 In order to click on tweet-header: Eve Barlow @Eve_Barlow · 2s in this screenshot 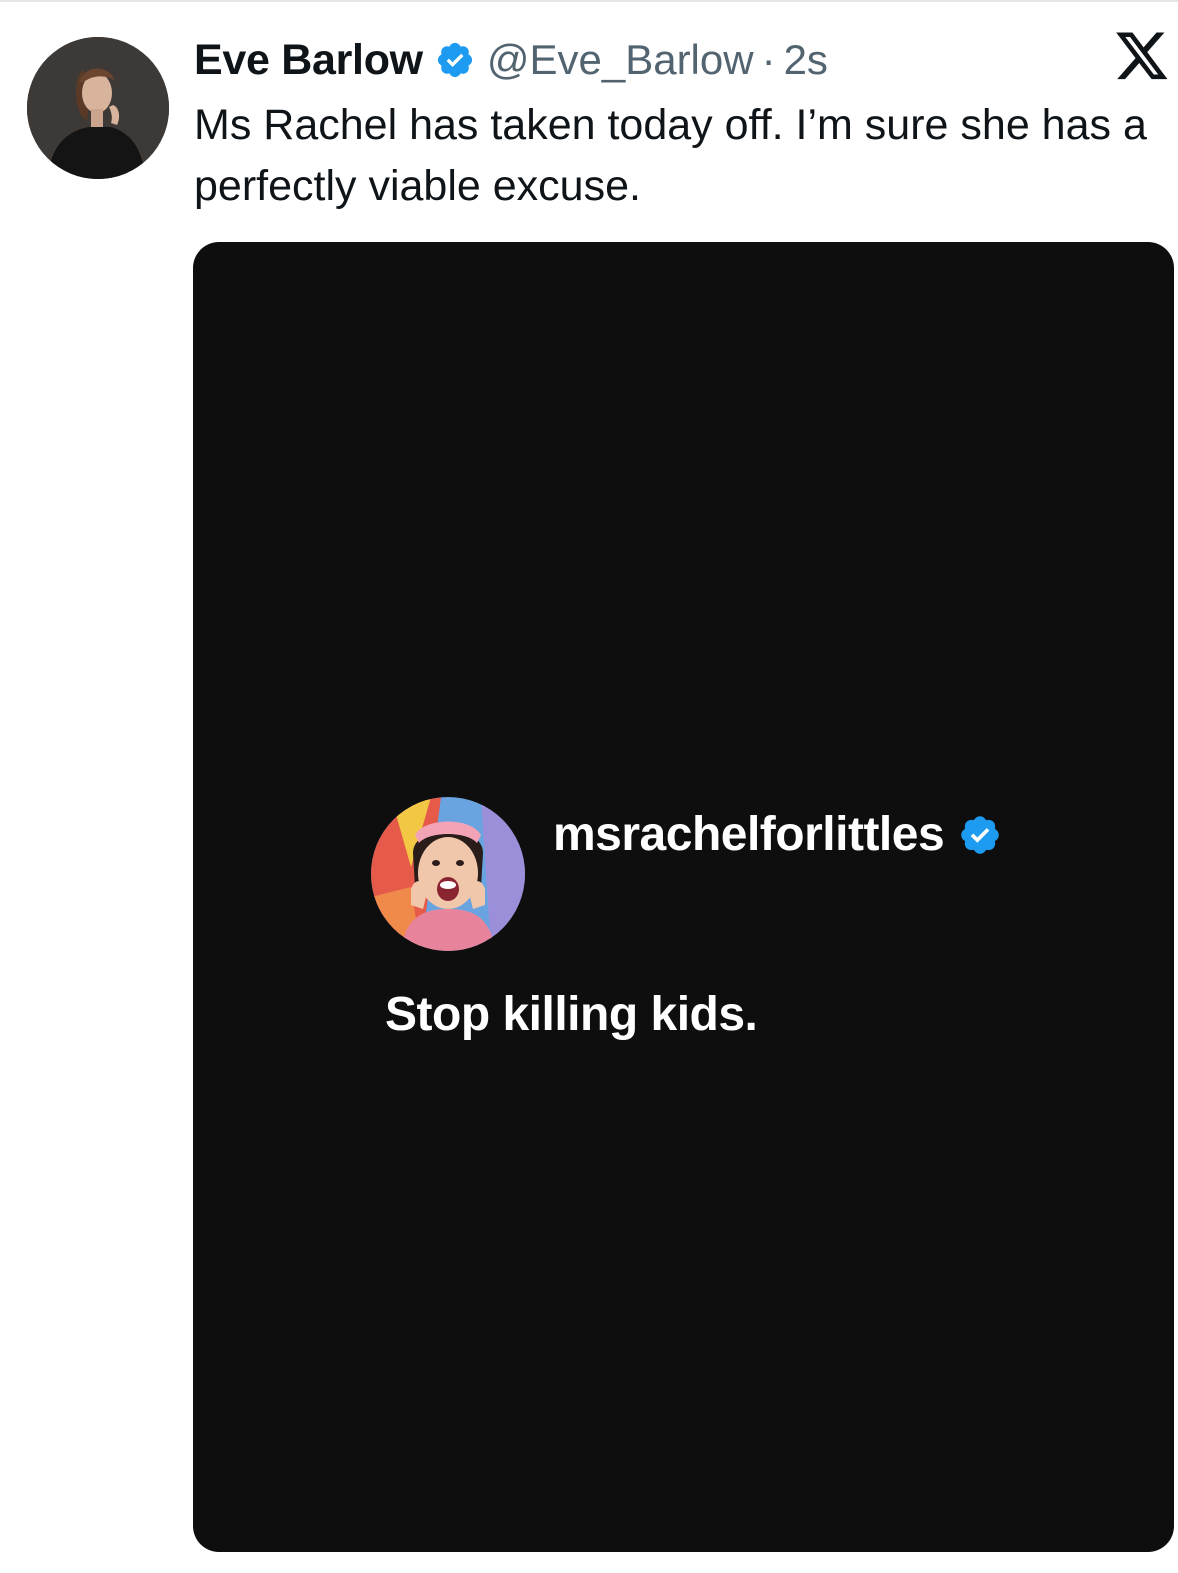, I will do `click(511, 60)`.